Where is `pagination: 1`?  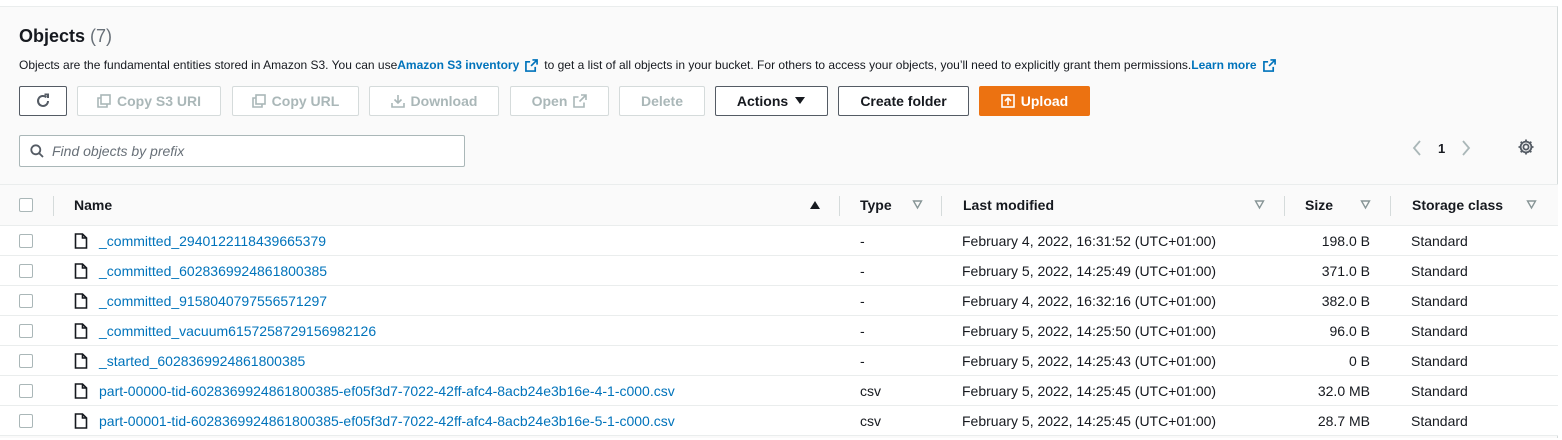 pagination: 1 is located at coordinates (1441, 148).